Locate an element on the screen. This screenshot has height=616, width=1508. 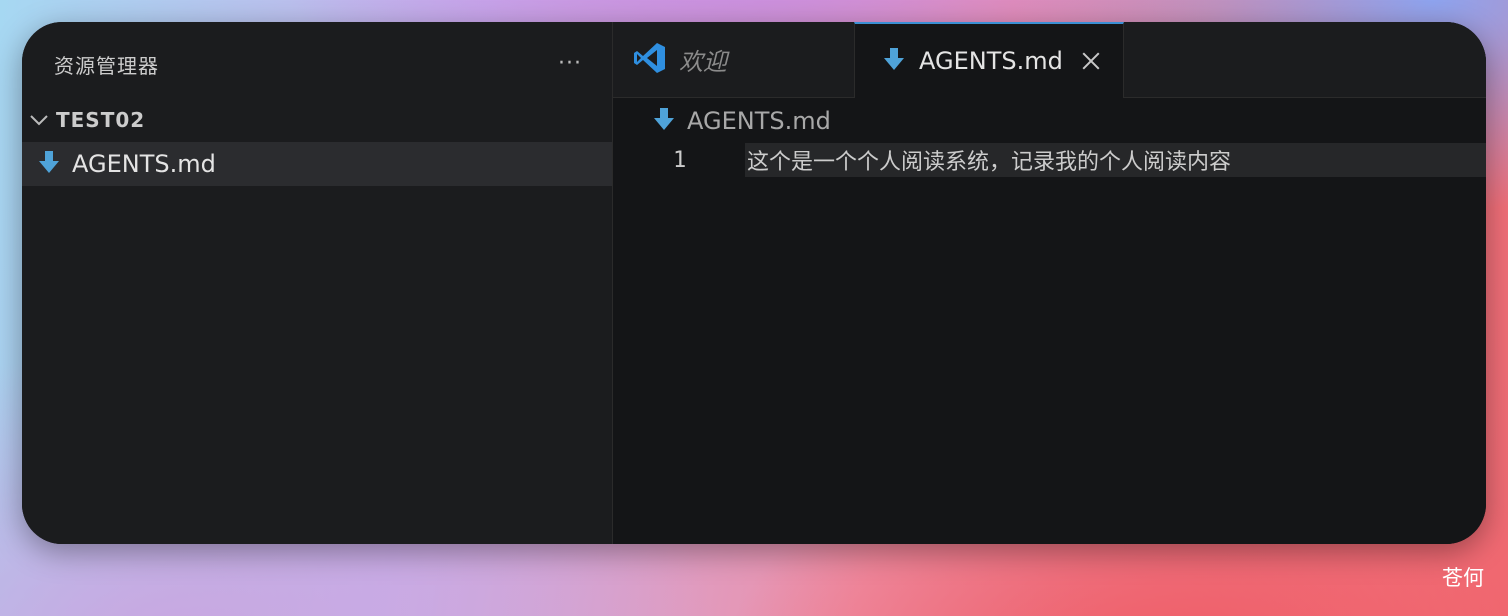
chevron-down-icon is located at coordinates (39, 120).